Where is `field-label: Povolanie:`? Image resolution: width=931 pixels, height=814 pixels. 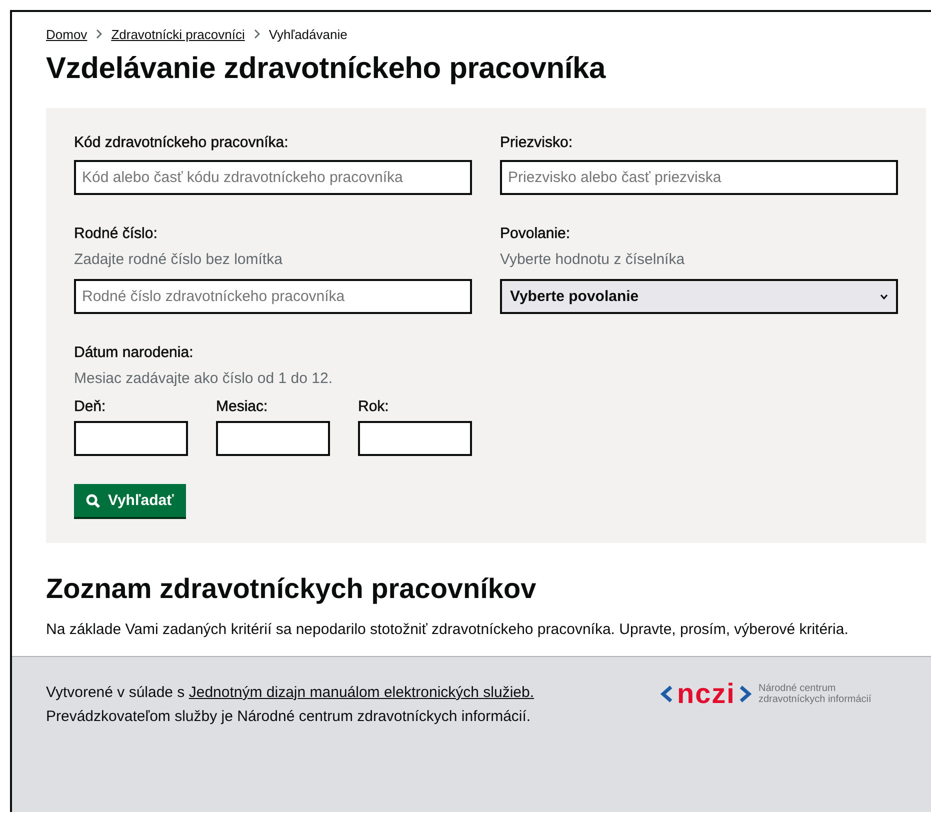
field-label: Povolanie: is located at coordinates (536, 233).